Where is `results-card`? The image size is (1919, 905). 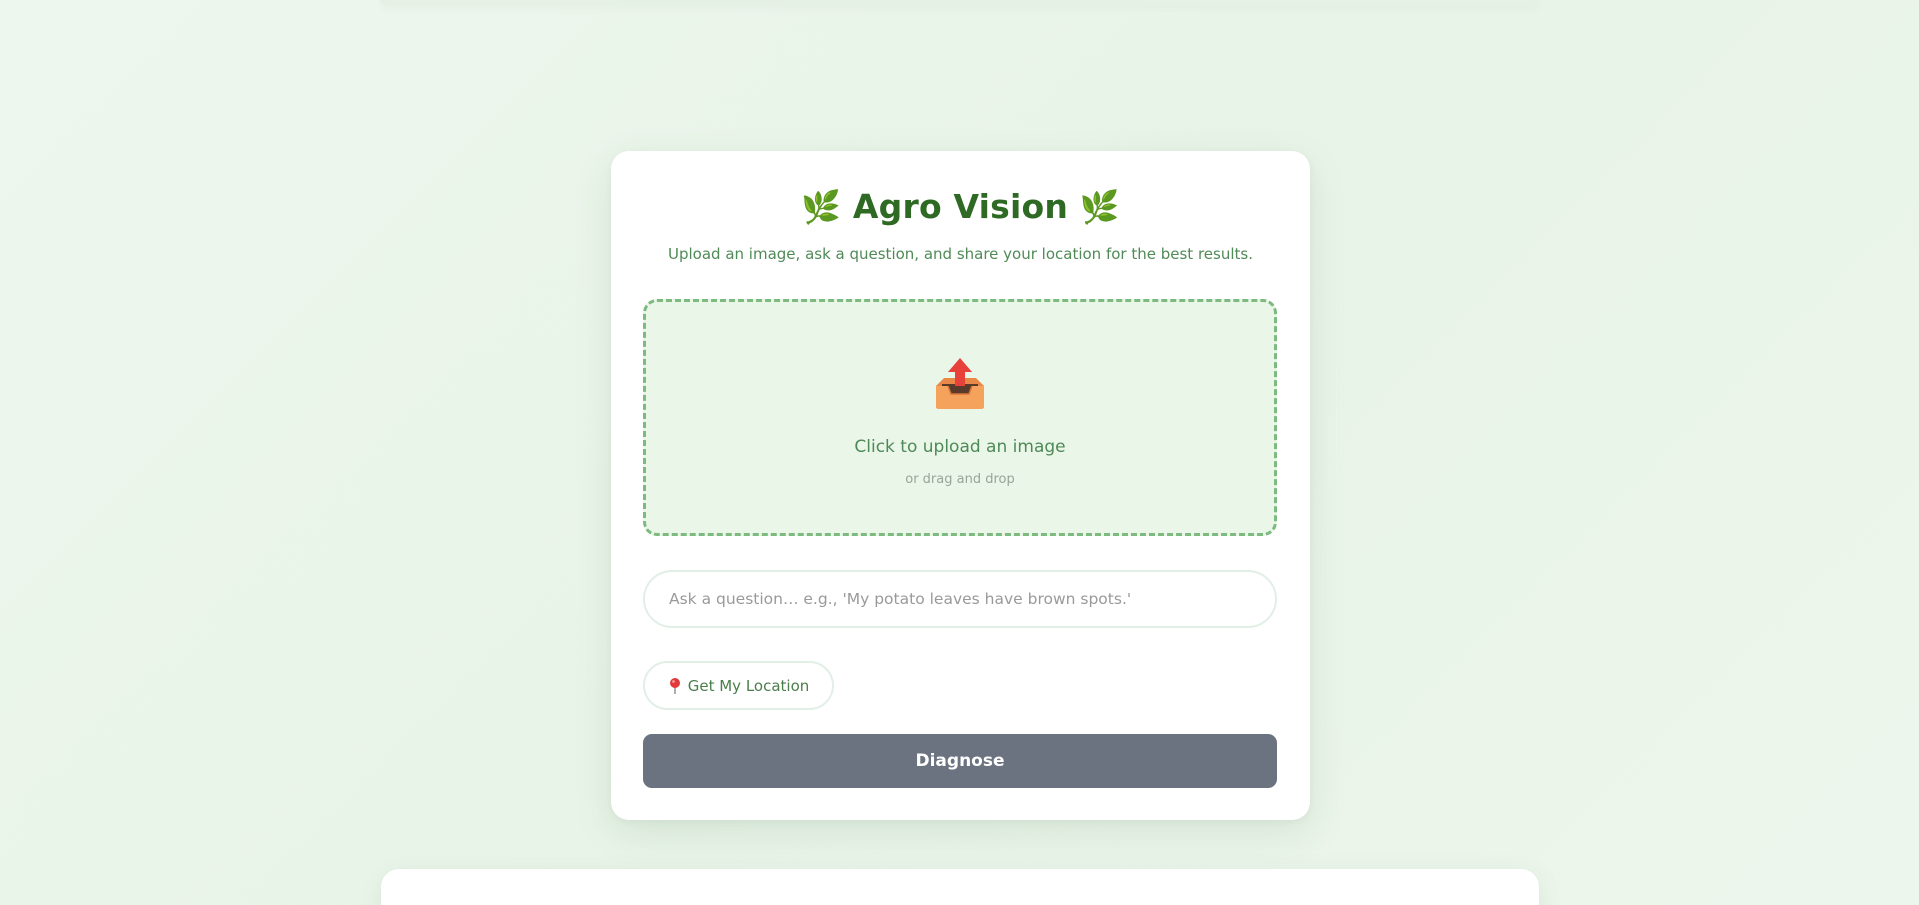
results-card is located at coordinates (960, 887).